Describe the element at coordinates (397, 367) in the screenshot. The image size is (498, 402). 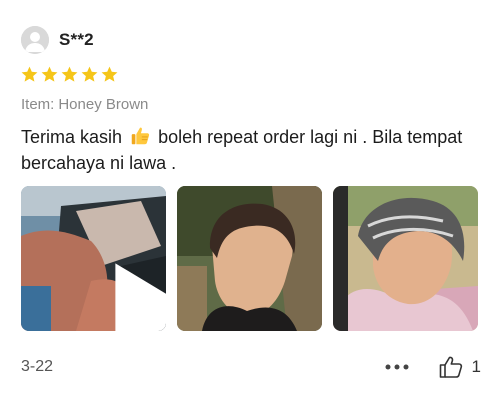
I see `more-dots-icon` at that location.